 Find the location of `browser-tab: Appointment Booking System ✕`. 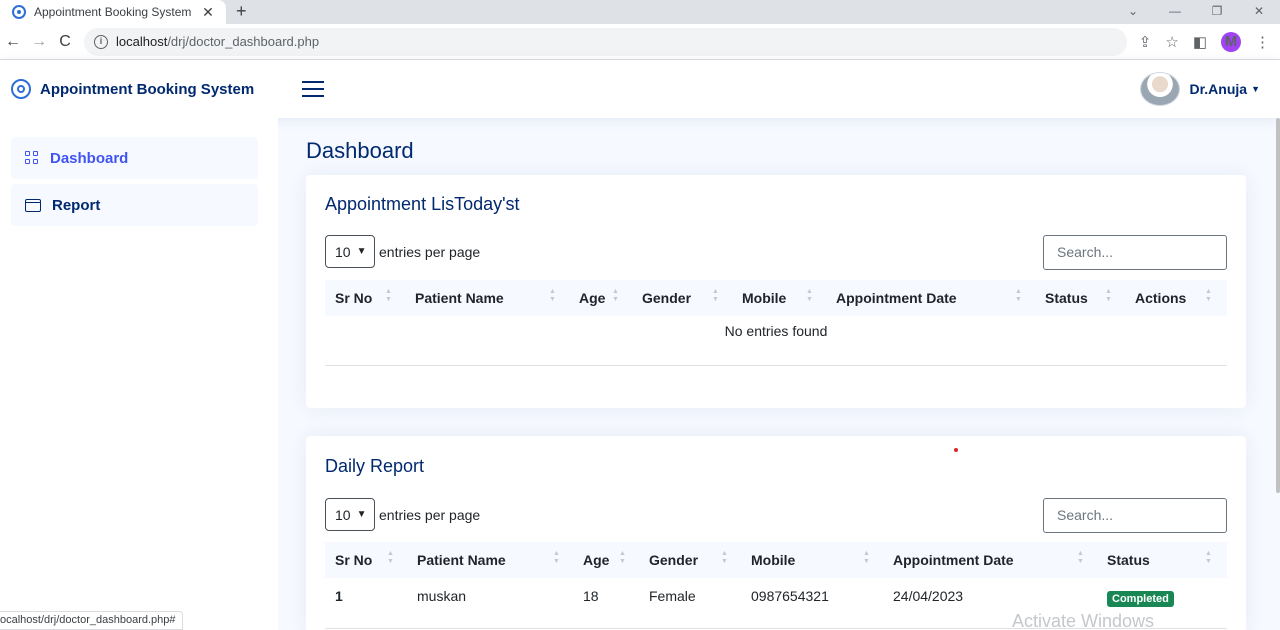

browser-tab: Appointment Booking System ✕ is located at coordinates (113, 12).